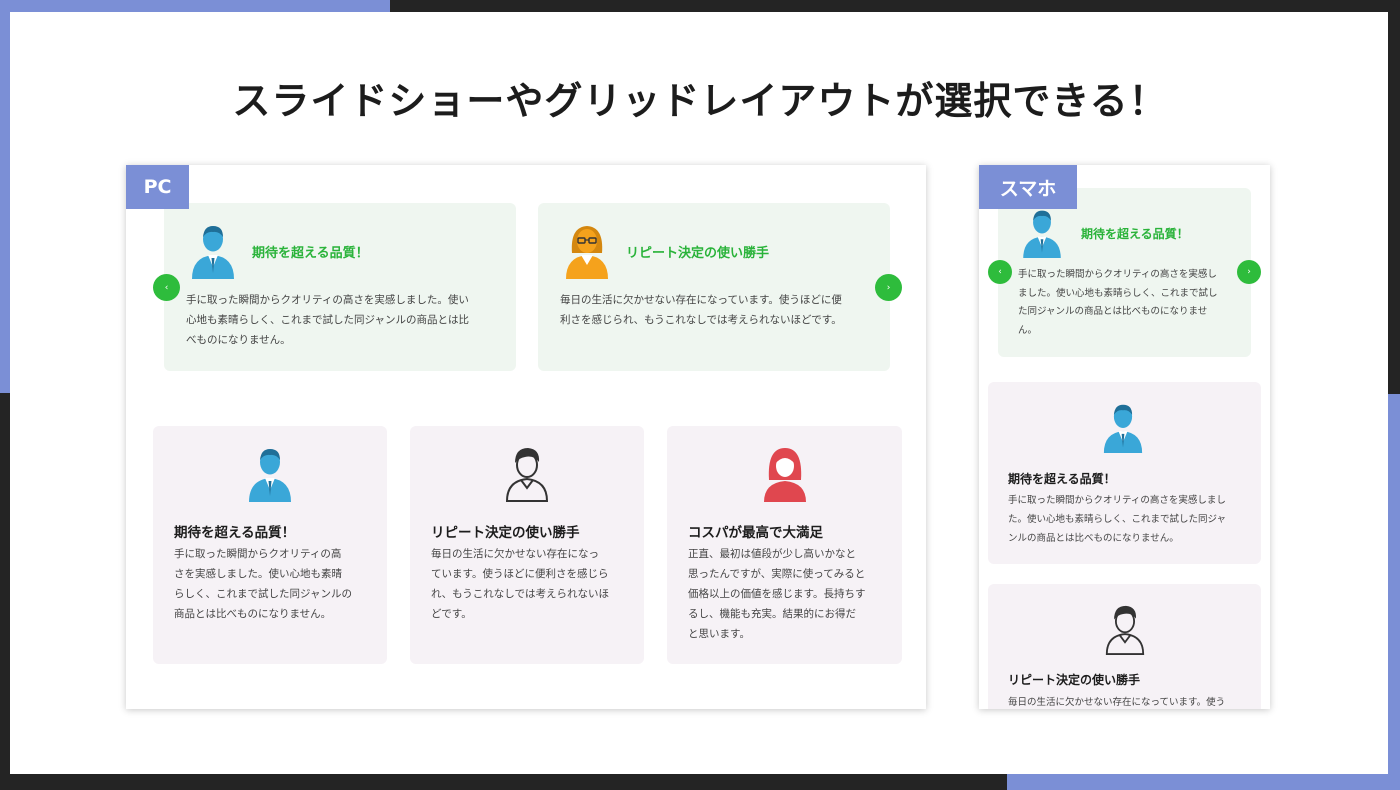 Image resolution: width=1400 pixels, height=790 pixels. Describe the element at coordinates (698, 253) in the screenshot. I see `slide-title: リピート決定の使い勝手` at that location.